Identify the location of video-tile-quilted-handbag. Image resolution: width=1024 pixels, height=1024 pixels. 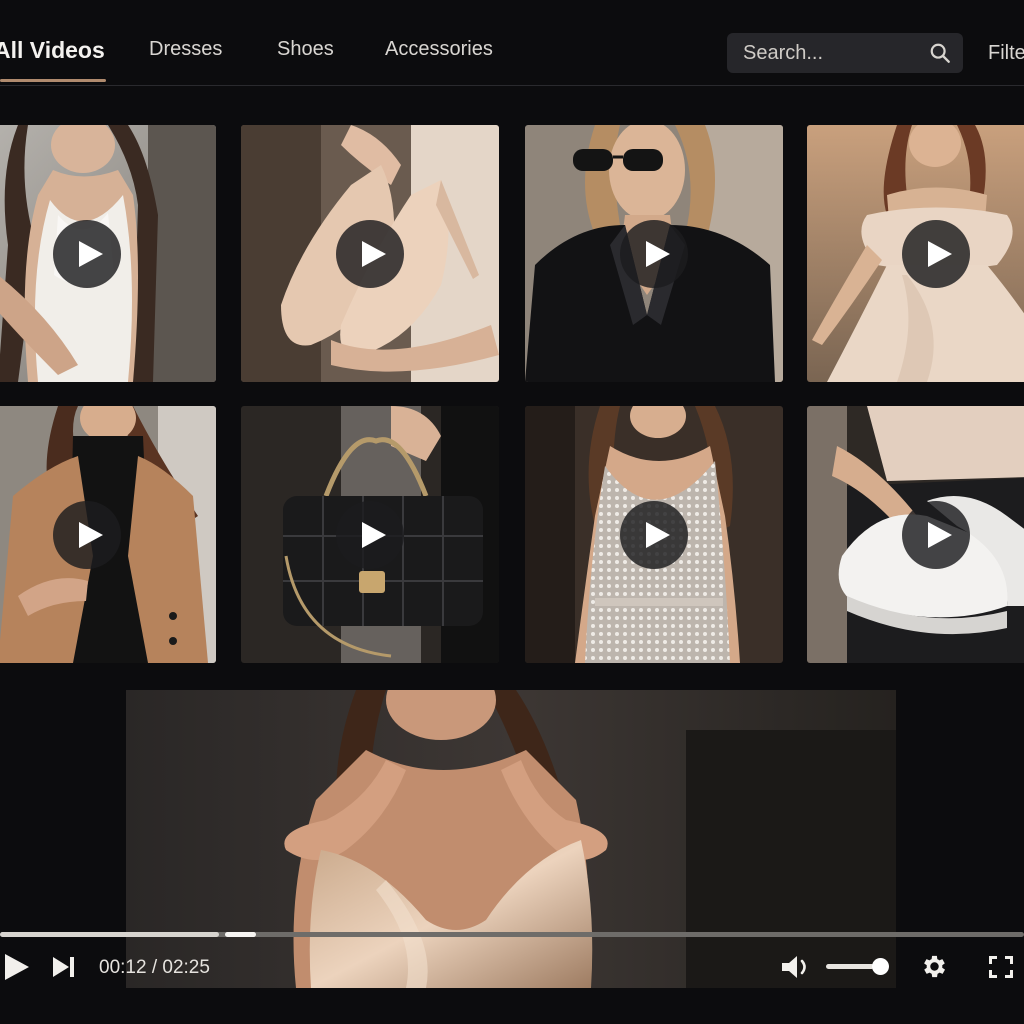
(370, 534).